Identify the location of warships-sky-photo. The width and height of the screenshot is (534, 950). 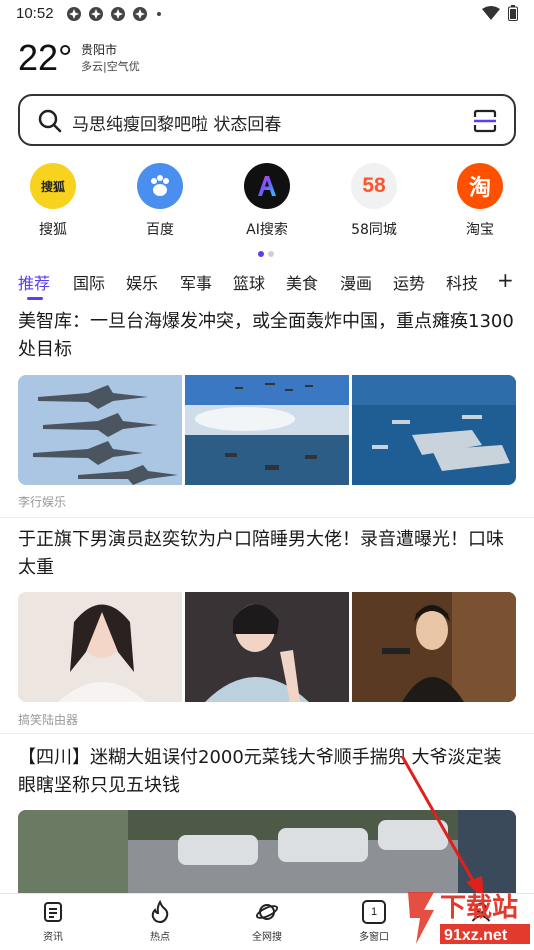
(267, 430).